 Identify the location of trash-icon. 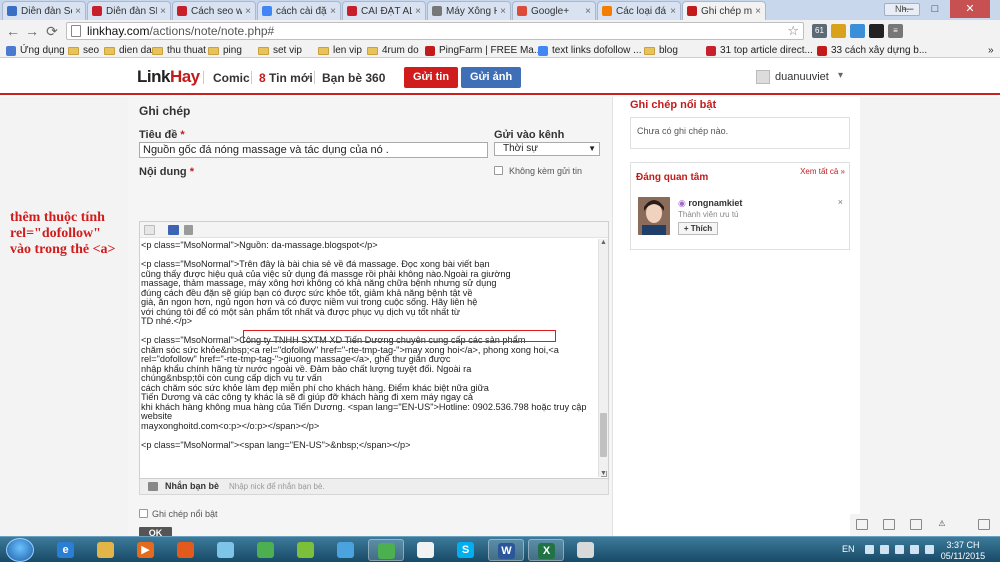
(188, 230).